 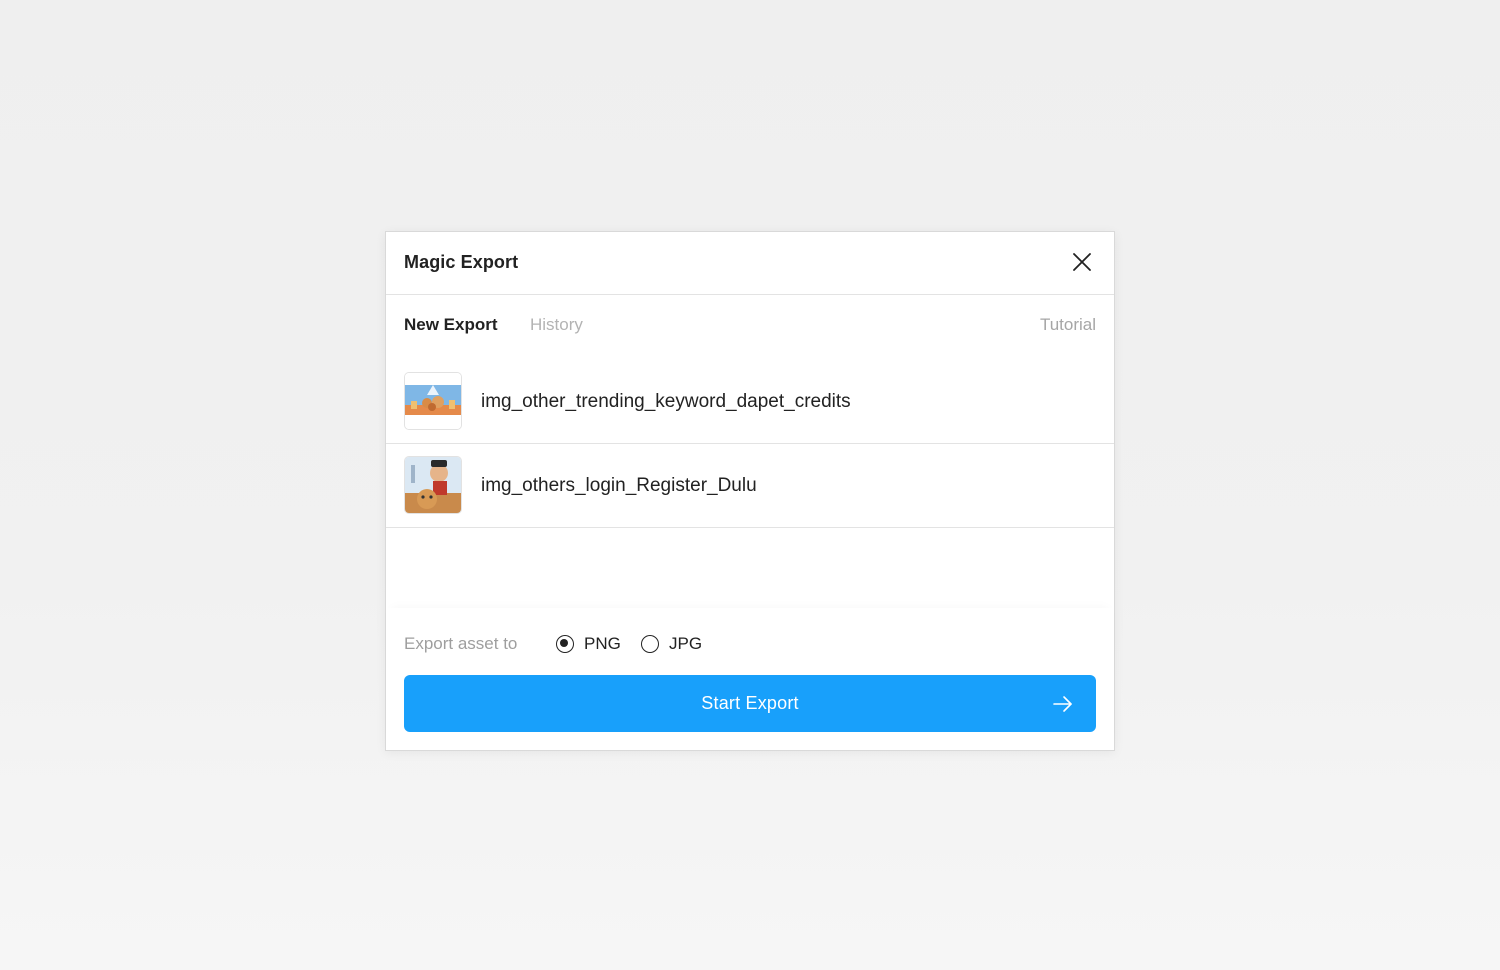 I want to click on close-icon, so click(x=1082, y=262).